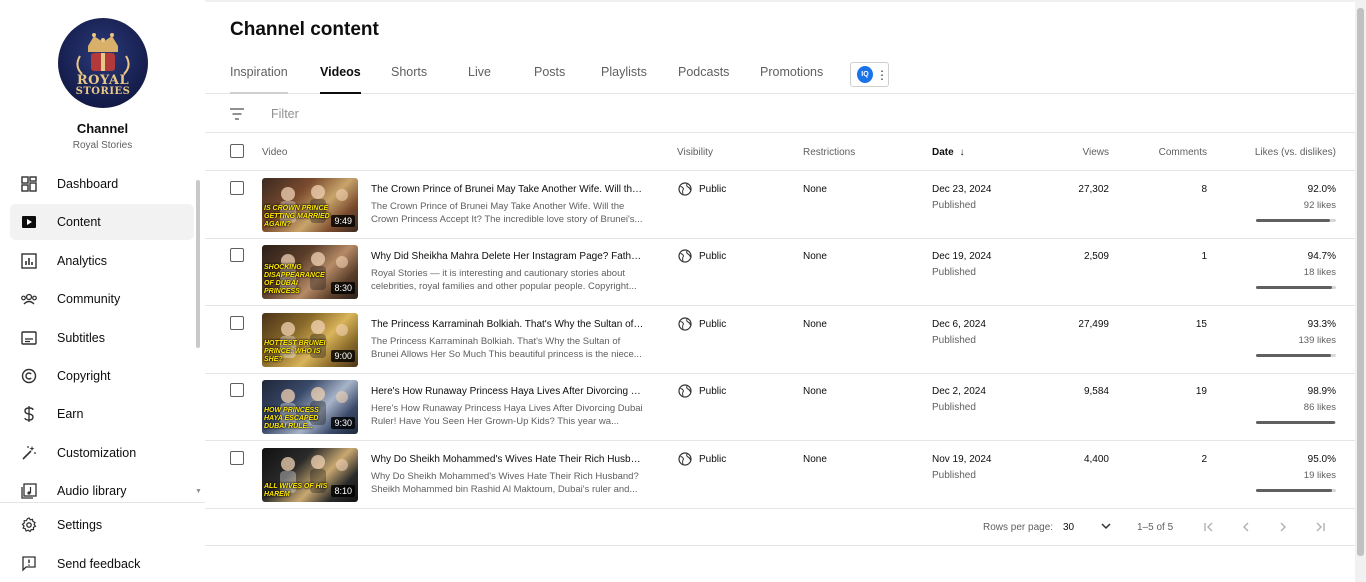 The height and width of the screenshot is (582, 1366). I want to click on select-all-checkbox, so click(237, 151).